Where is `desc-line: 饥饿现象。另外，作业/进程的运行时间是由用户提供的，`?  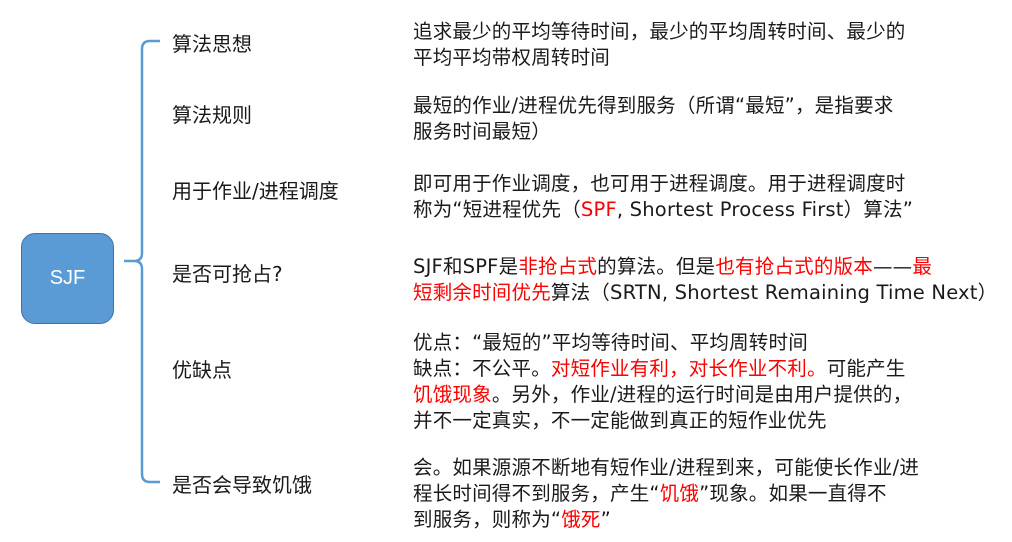 desc-line: 饥饿现象。另外，作业/进程的运行时间是由用户提供的， is located at coordinates (710, 395).